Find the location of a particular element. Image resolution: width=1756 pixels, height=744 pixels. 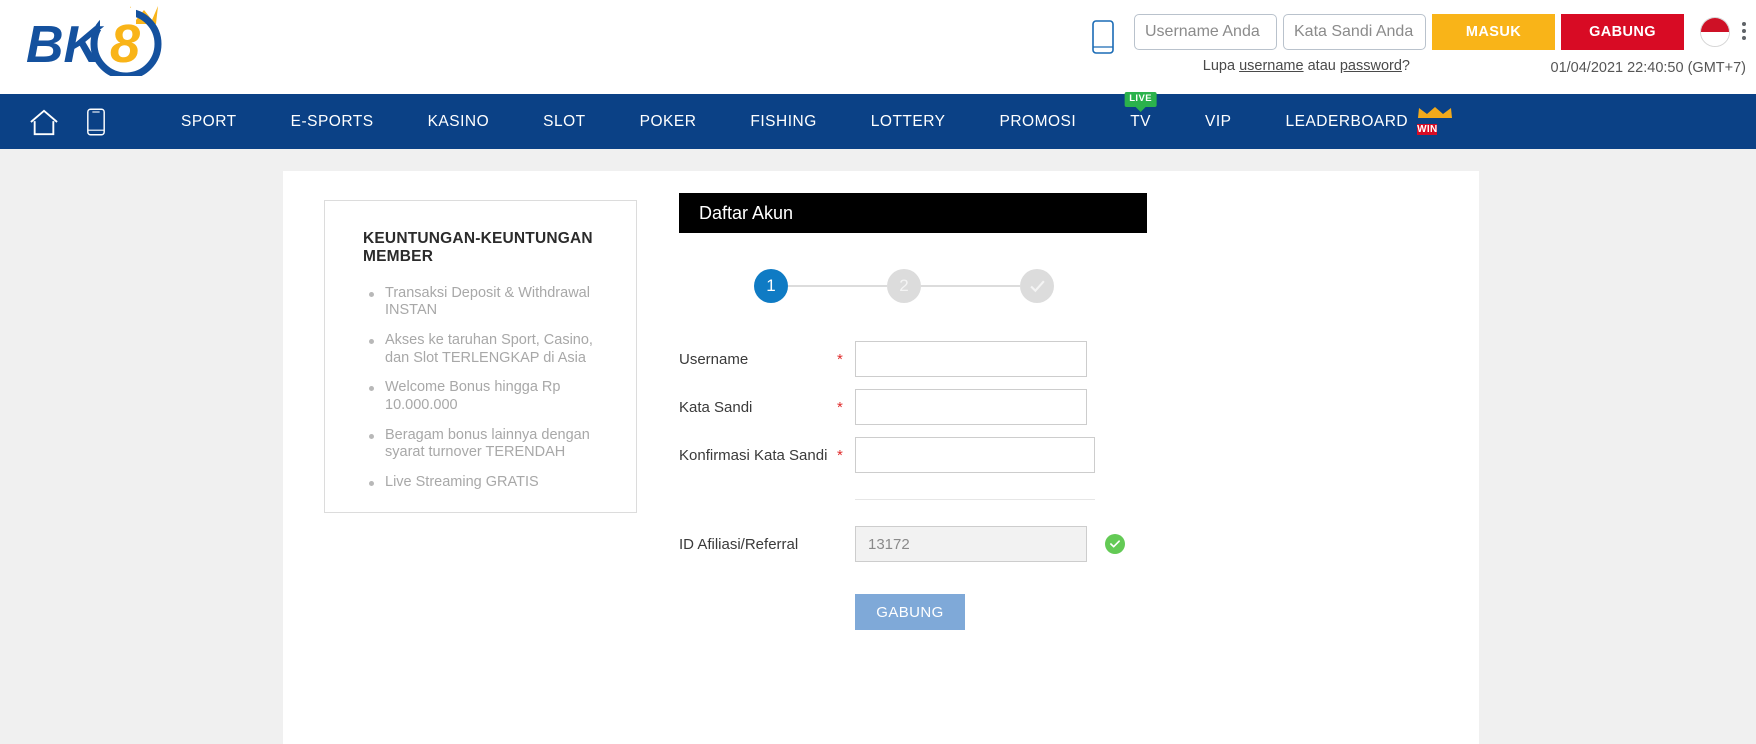

nav-label: E-SPORTS is located at coordinates (332, 121).